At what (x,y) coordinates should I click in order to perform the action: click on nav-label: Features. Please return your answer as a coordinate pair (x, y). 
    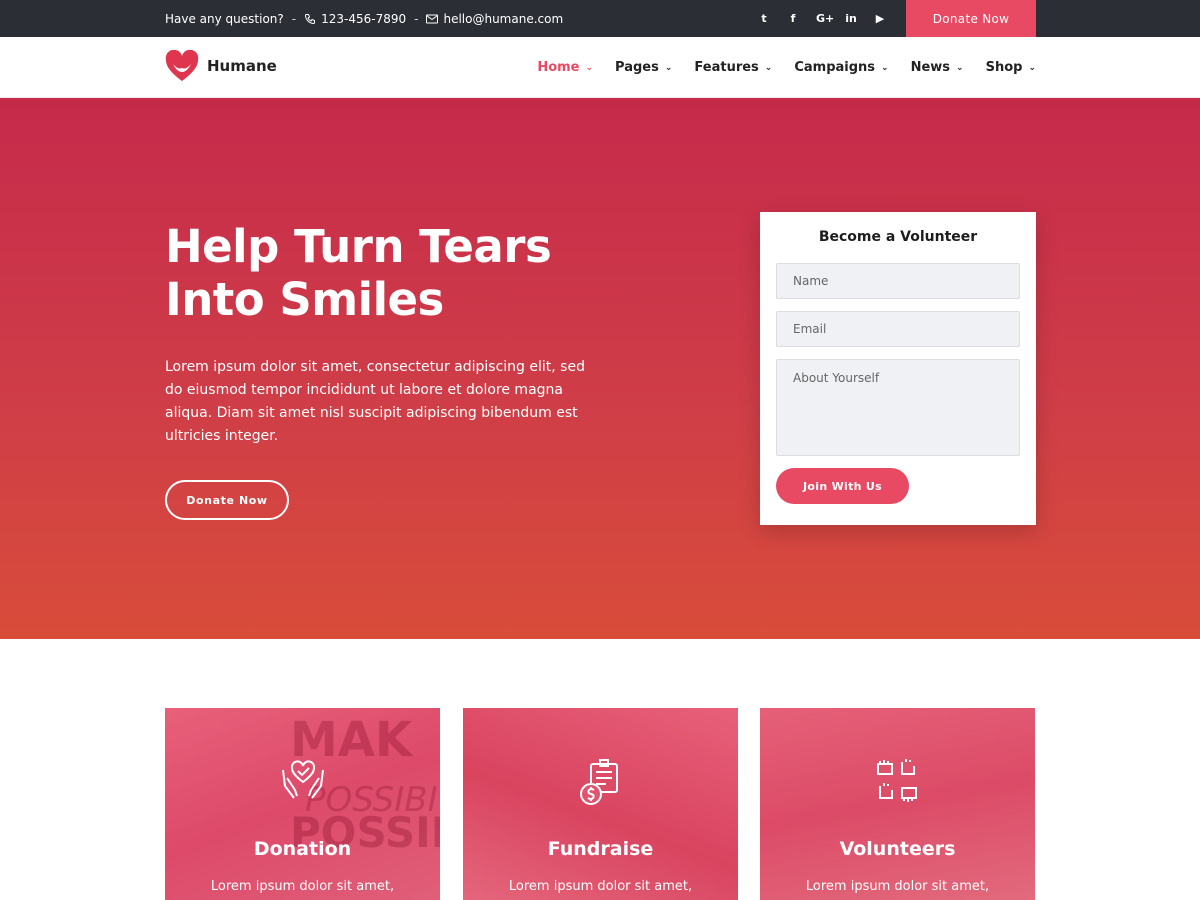
    Looking at the image, I should click on (726, 67).